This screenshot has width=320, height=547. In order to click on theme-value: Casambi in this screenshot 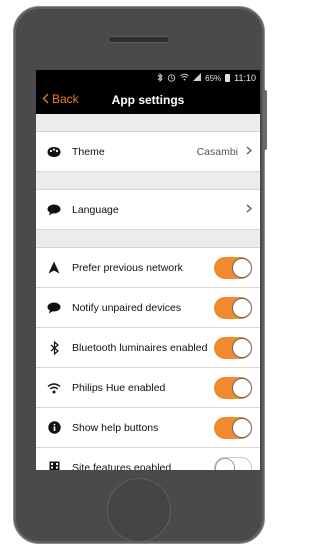, I will do `click(217, 151)`.